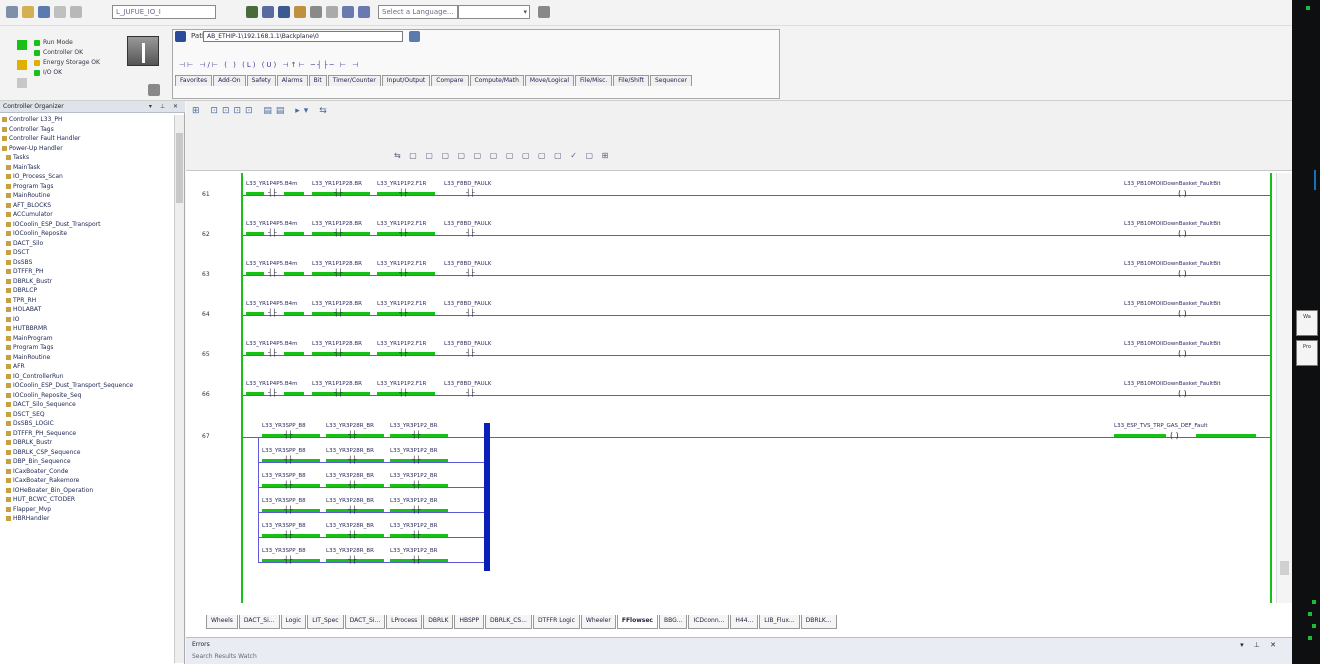 This screenshot has height=664, width=1320. I want to click on organizer-tree-item: DSCT, so click(87, 253).